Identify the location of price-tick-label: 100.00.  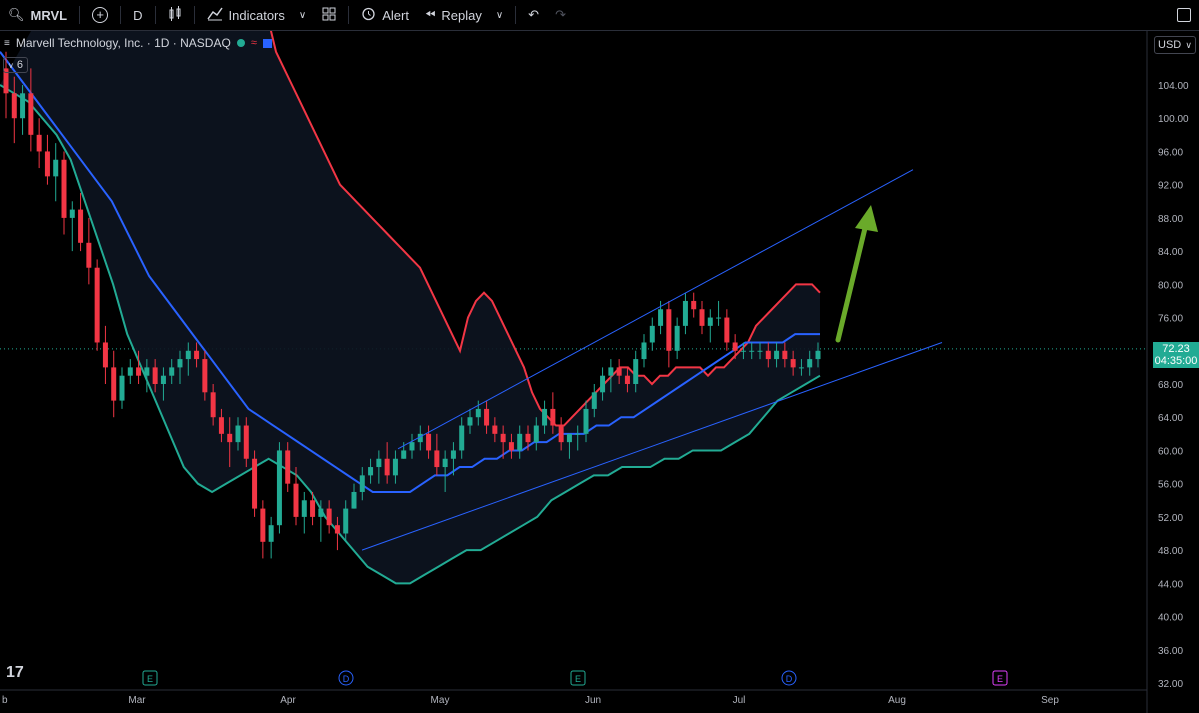
(1173, 119).